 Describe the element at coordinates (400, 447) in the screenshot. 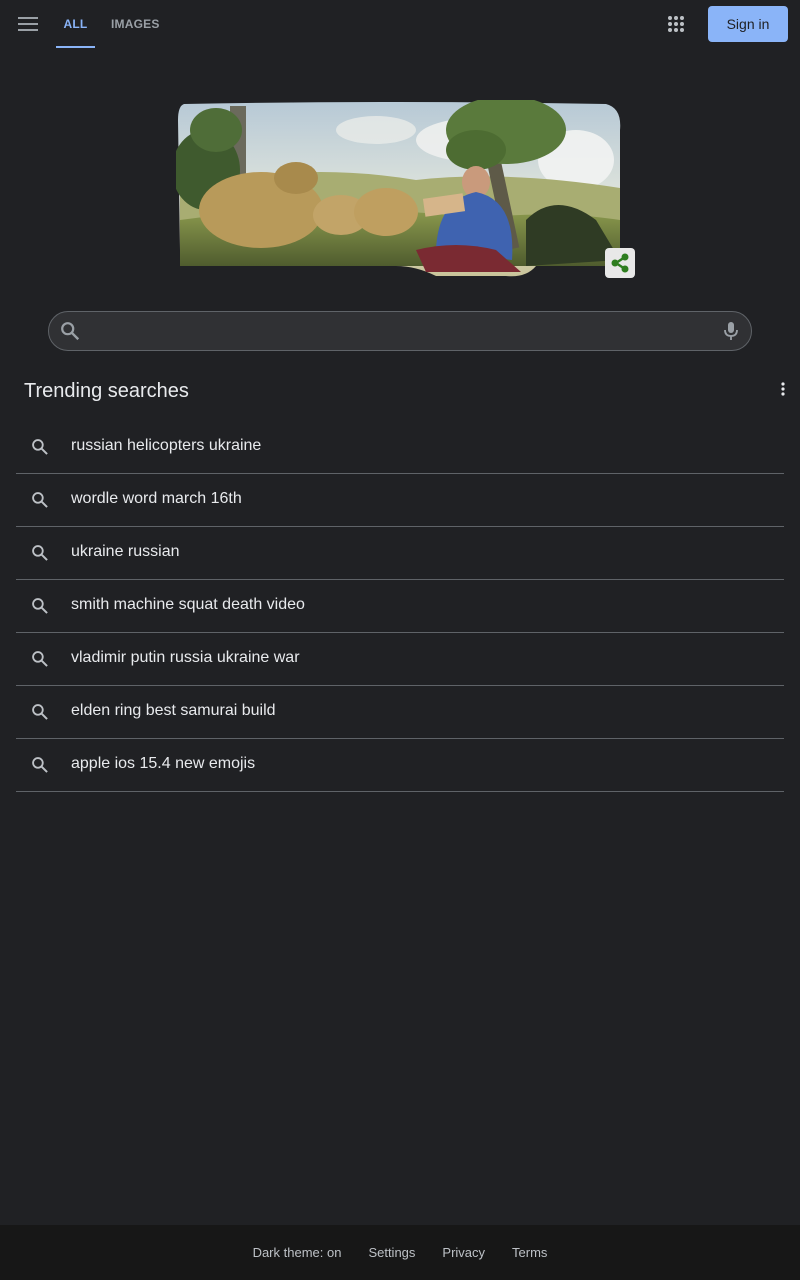

I see `trending-item: russian helicopters ukraine` at that location.